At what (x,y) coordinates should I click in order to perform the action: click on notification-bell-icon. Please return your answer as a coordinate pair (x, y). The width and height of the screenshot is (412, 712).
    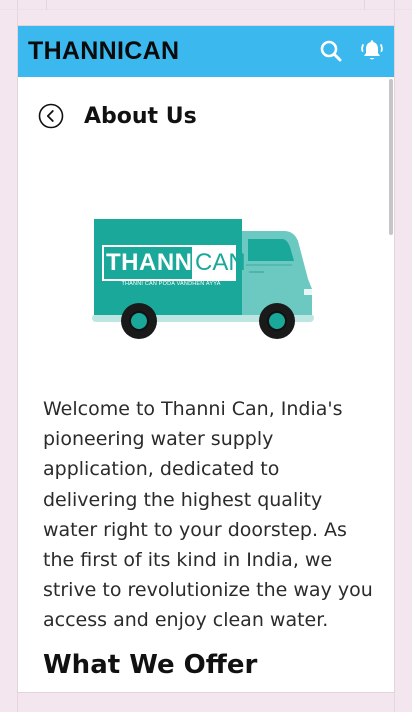
    Looking at the image, I should click on (372, 51).